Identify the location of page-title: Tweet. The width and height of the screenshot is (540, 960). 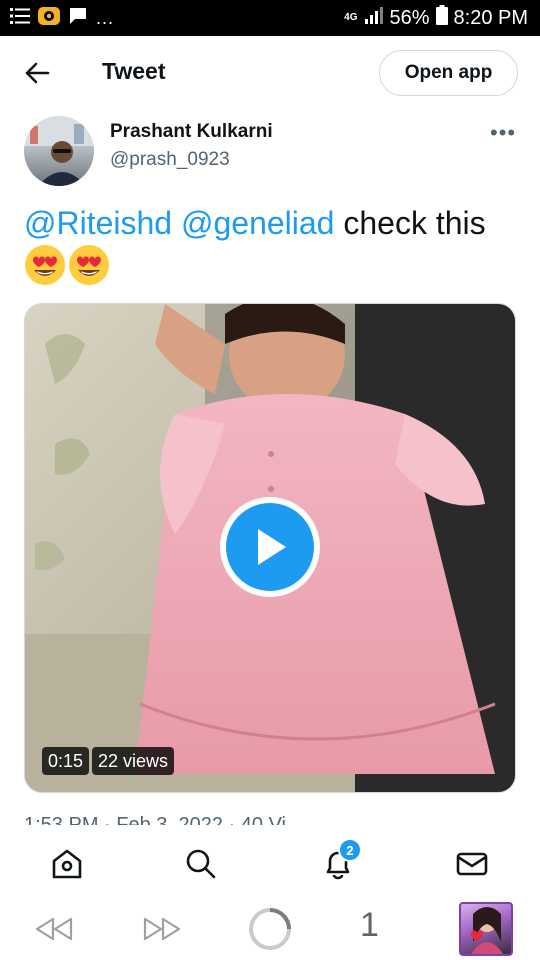
(134, 71).